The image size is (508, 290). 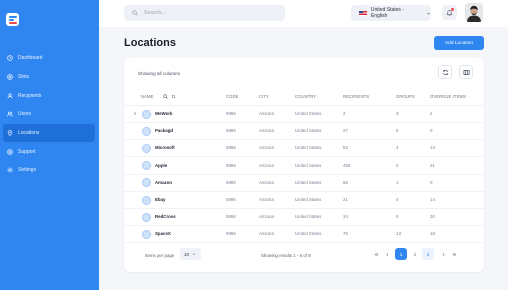 I want to click on cell-recipients: 456, so click(x=347, y=165).